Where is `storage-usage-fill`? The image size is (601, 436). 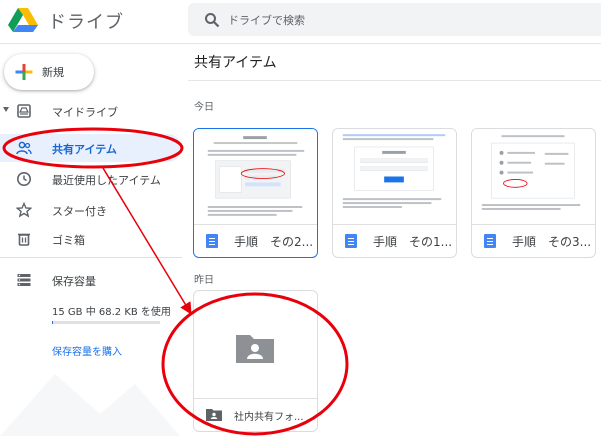
storage-usage-fill is located at coordinates (53, 322).